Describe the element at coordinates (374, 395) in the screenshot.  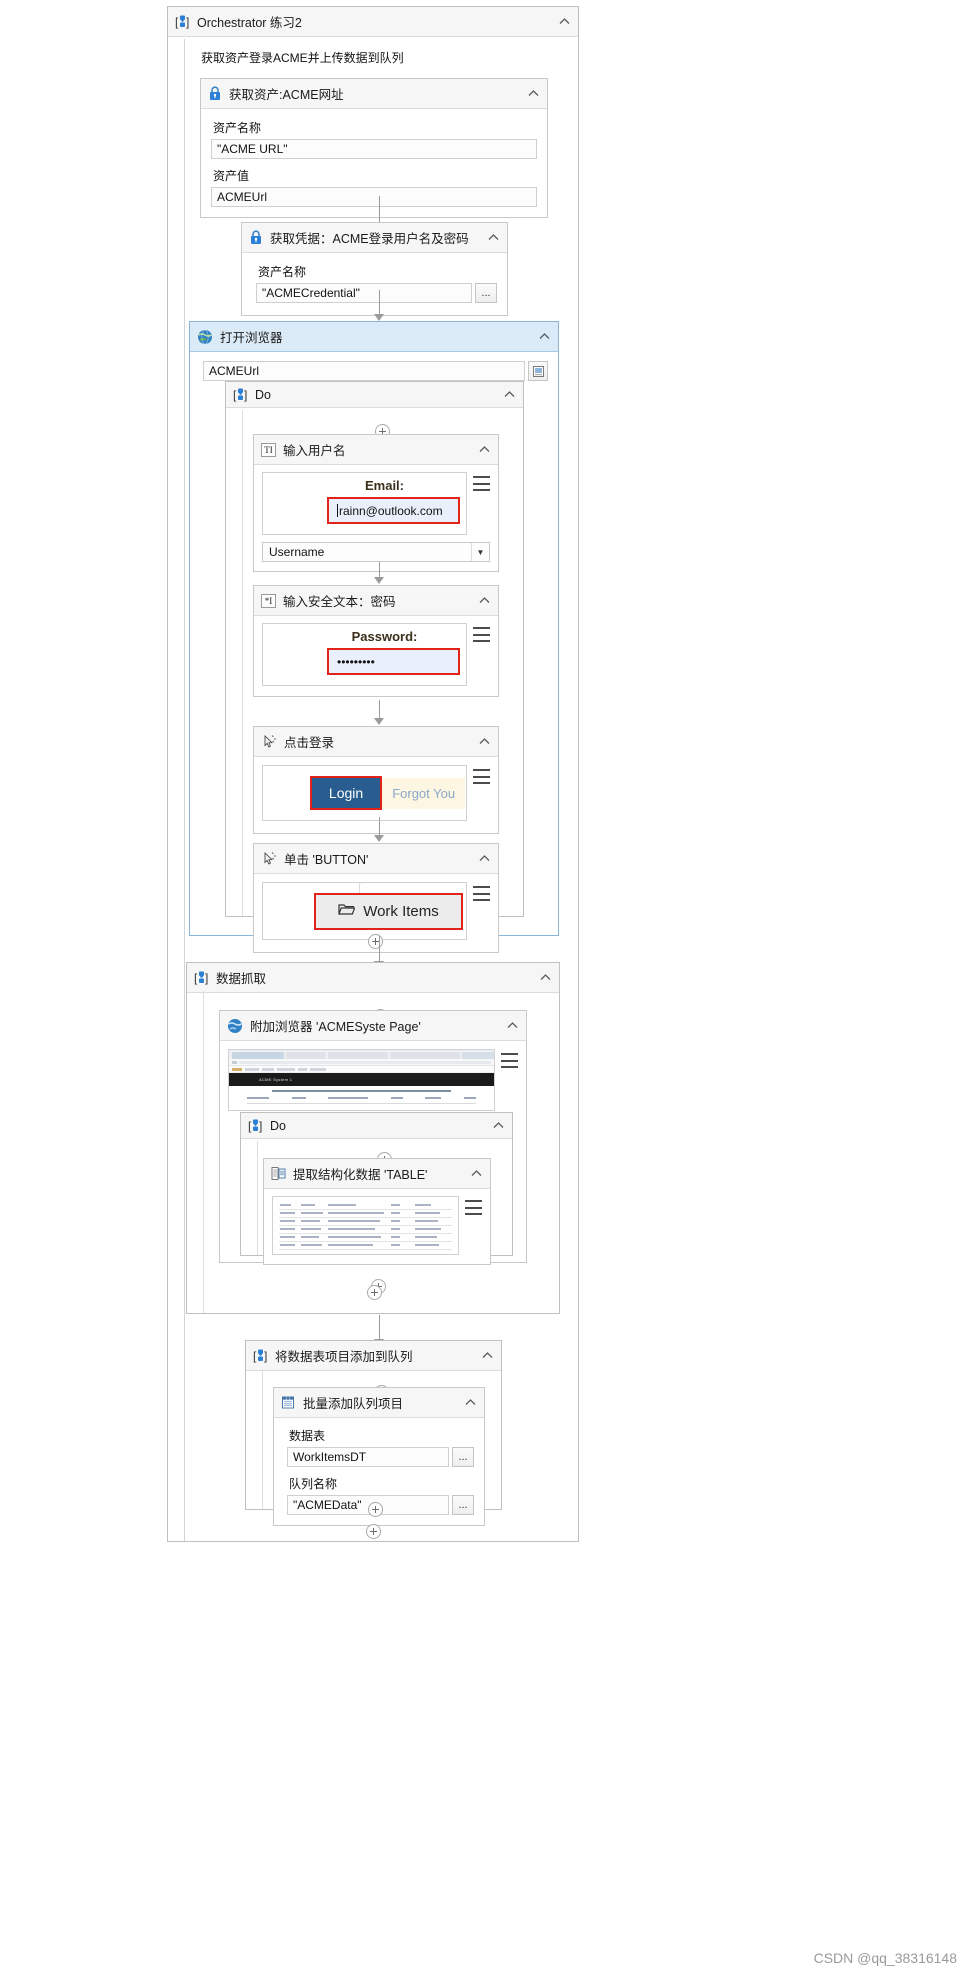
I see `do-sequence-header: [ ] Do` at that location.